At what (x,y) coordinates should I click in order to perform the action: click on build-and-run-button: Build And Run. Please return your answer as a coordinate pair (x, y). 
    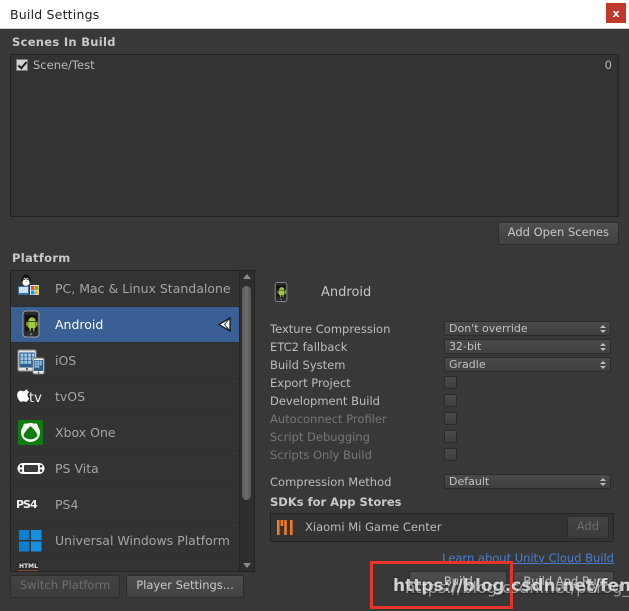
    Looking at the image, I should click on (563, 582).